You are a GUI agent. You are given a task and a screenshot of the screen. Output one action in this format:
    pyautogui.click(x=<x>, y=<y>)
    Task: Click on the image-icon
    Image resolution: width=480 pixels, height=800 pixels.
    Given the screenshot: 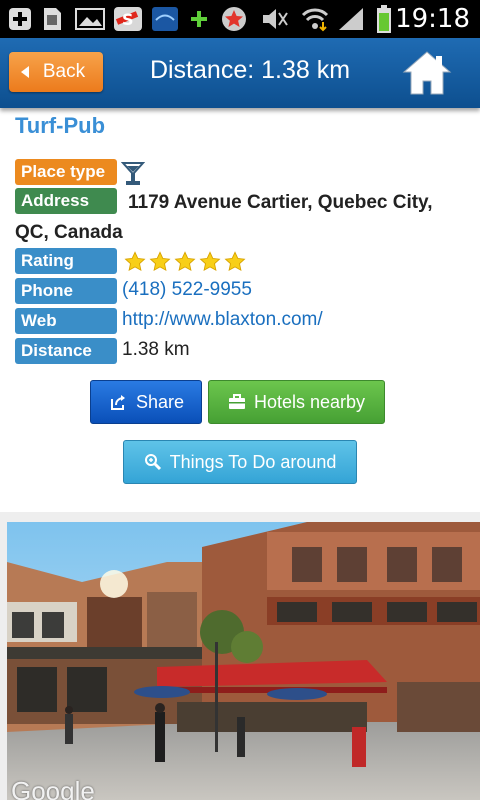 What is the action you would take?
    pyautogui.click(x=90, y=19)
    